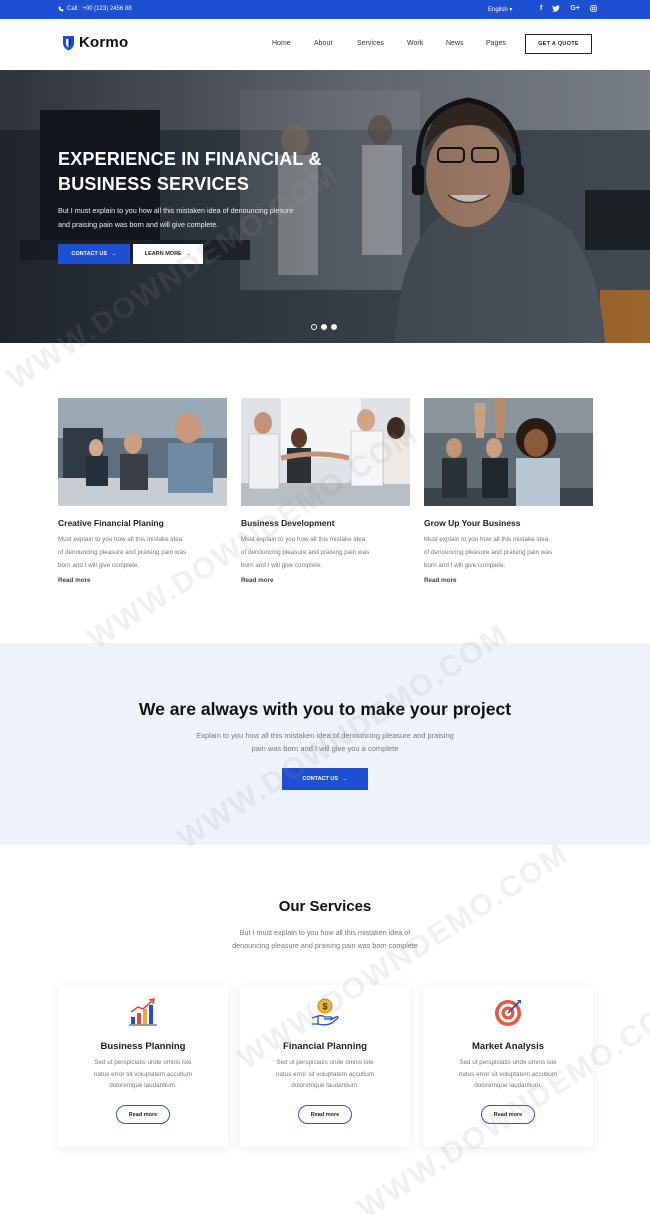 This screenshot has width=650, height=1214. Describe the element at coordinates (541, 9) in the screenshot. I see `facebook-icon: f` at that location.